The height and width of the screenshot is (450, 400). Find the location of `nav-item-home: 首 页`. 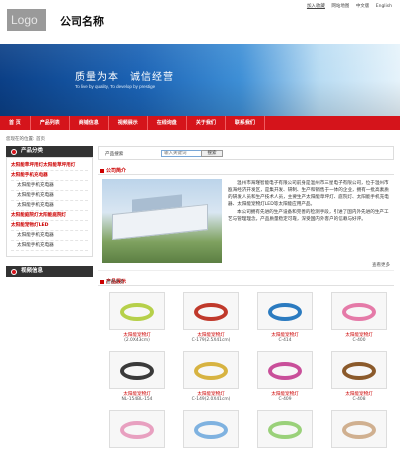

nav-item-home: 首 页 is located at coordinates (15, 123).